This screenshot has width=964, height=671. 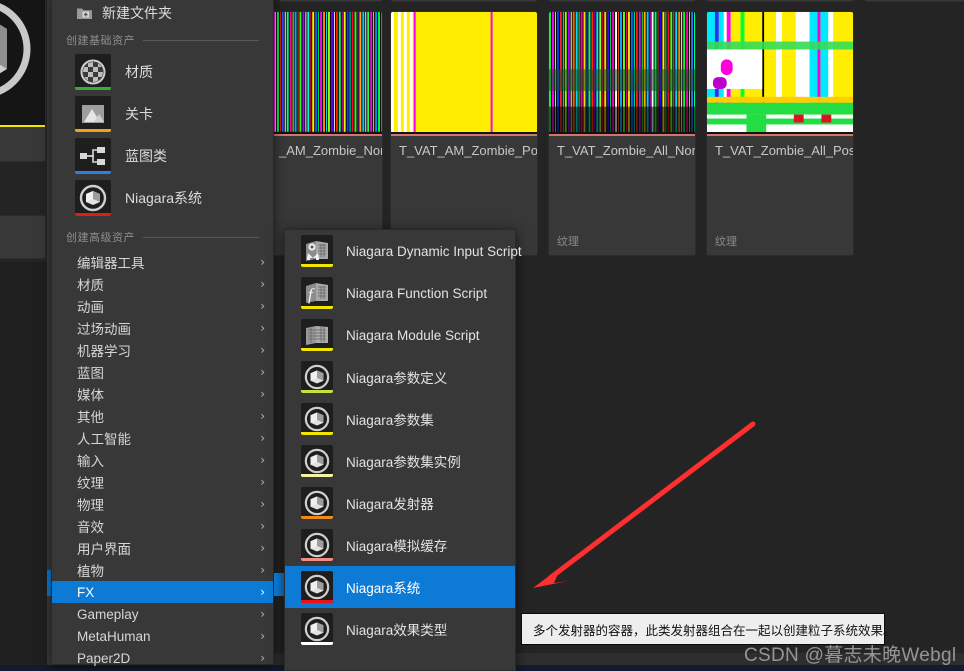 I want to click on menu-item-physics: 物理 ›, so click(x=162, y=504).